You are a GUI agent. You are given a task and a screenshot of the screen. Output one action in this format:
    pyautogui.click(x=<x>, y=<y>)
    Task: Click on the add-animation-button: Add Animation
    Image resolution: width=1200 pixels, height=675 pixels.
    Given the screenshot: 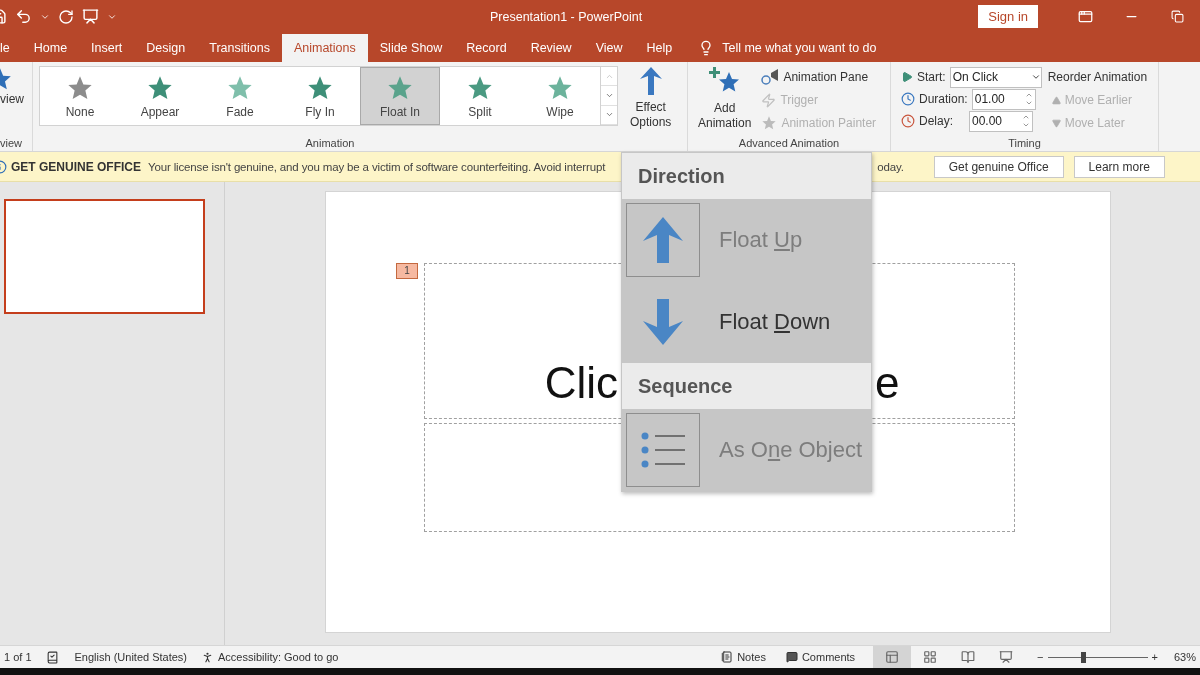 What is the action you would take?
    pyautogui.click(x=723, y=98)
    